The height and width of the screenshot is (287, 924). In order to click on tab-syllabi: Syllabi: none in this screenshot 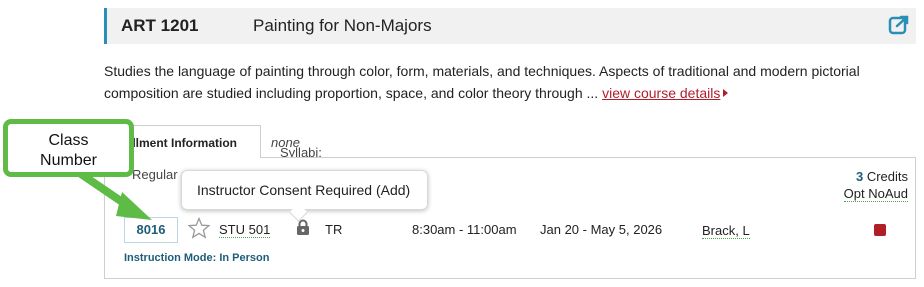, I will do `click(312, 142)`.